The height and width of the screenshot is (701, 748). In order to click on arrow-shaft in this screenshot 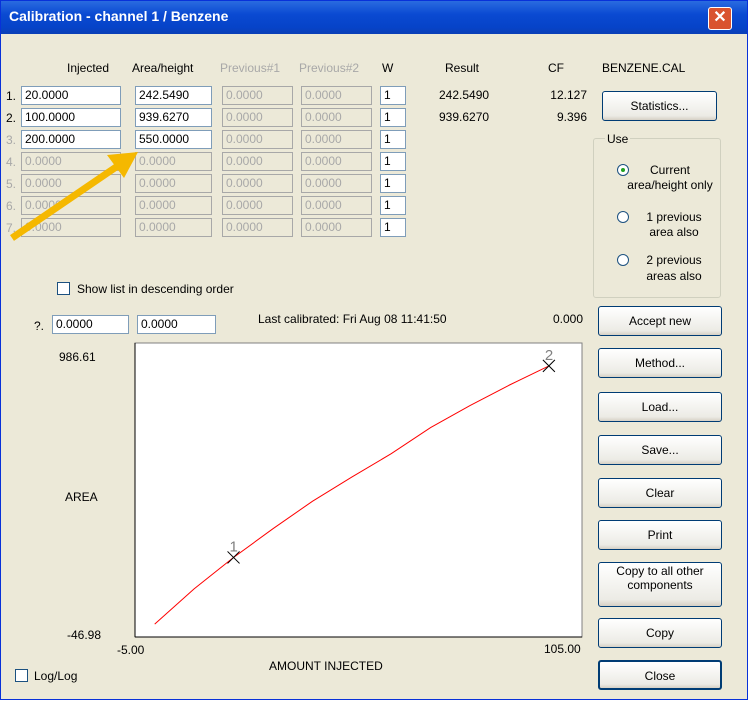, I will do `click(67, 200)`.